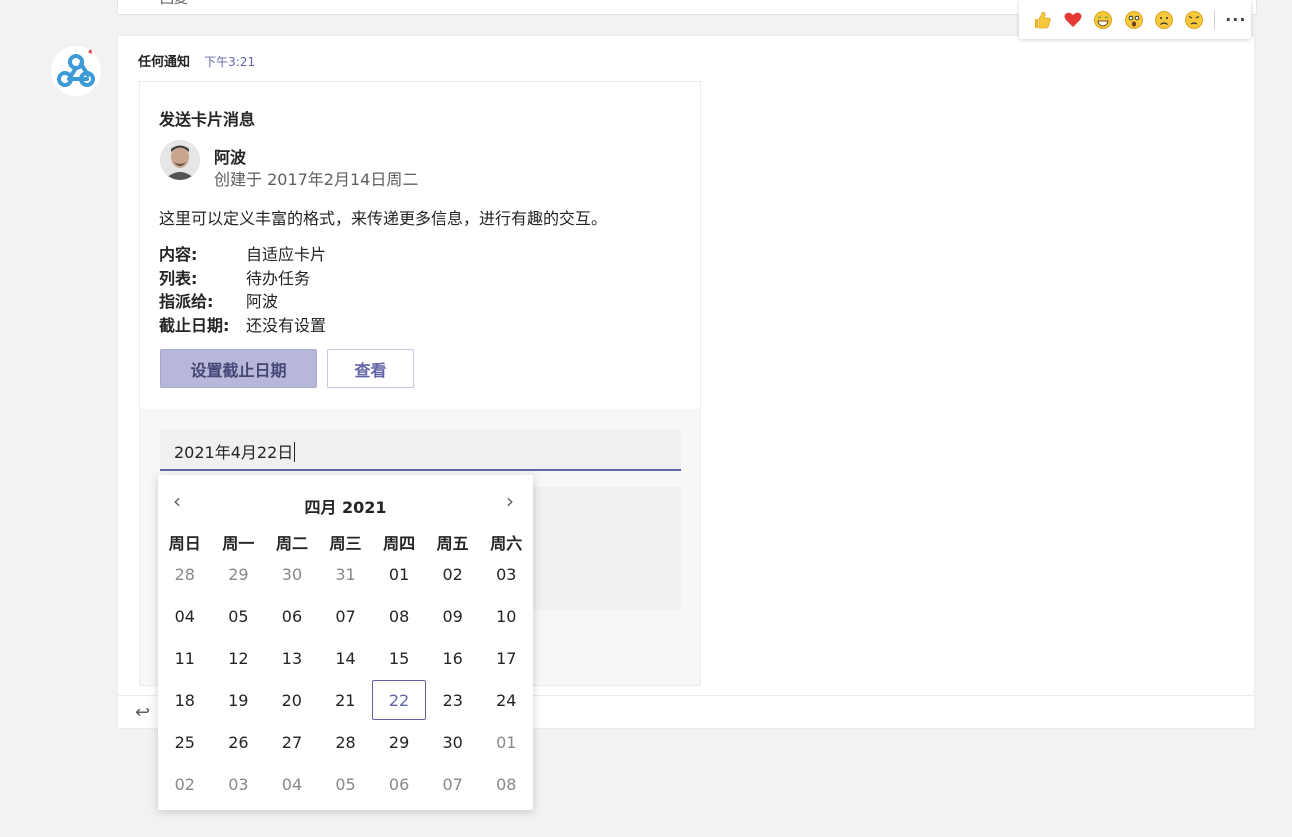 The width and height of the screenshot is (1292, 837). What do you see at coordinates (185, 742) in the screenshot?
I see `calendar-day: 25` at bounding box center [185, 742].